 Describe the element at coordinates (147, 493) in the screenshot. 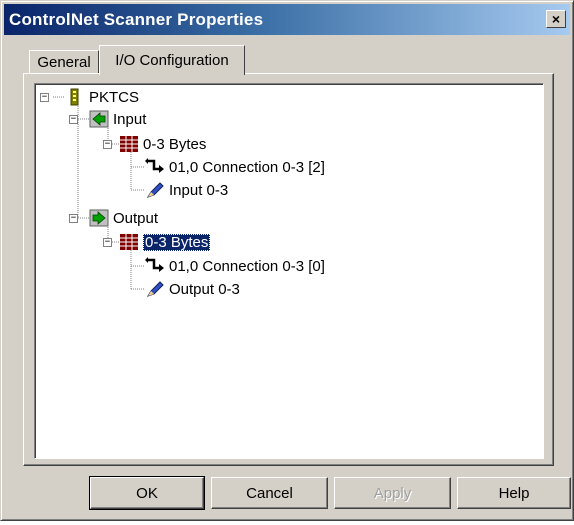

I see `ok-button: OK` at that location.